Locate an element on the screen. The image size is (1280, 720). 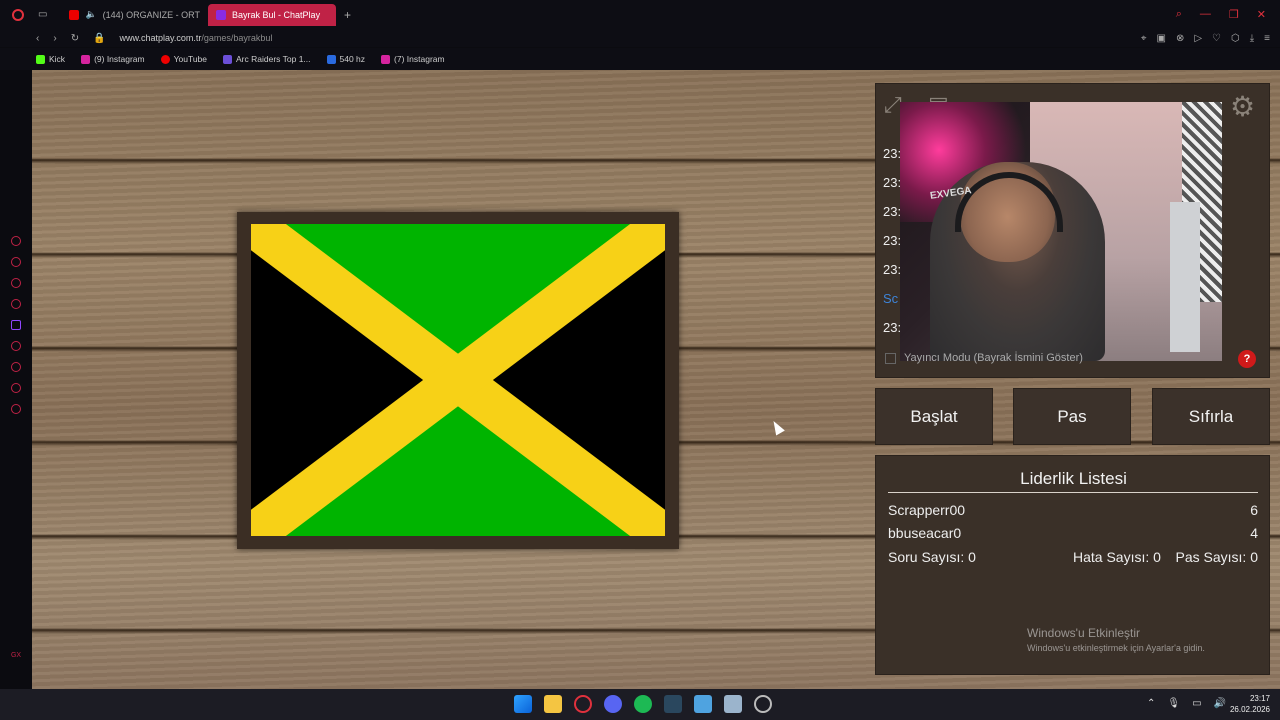
url-field: www.chatplay.com.tr/games/bayrakbul is located at coordinates (196, 38).